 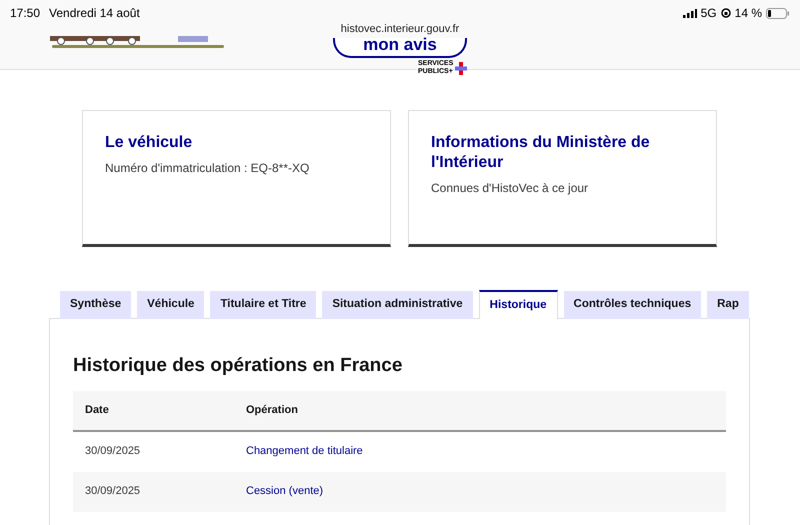 What do you see at coordinates (748, 13) in the screenshot?
I see `battery-percent: 14 %` at bounding box center [748, 13].